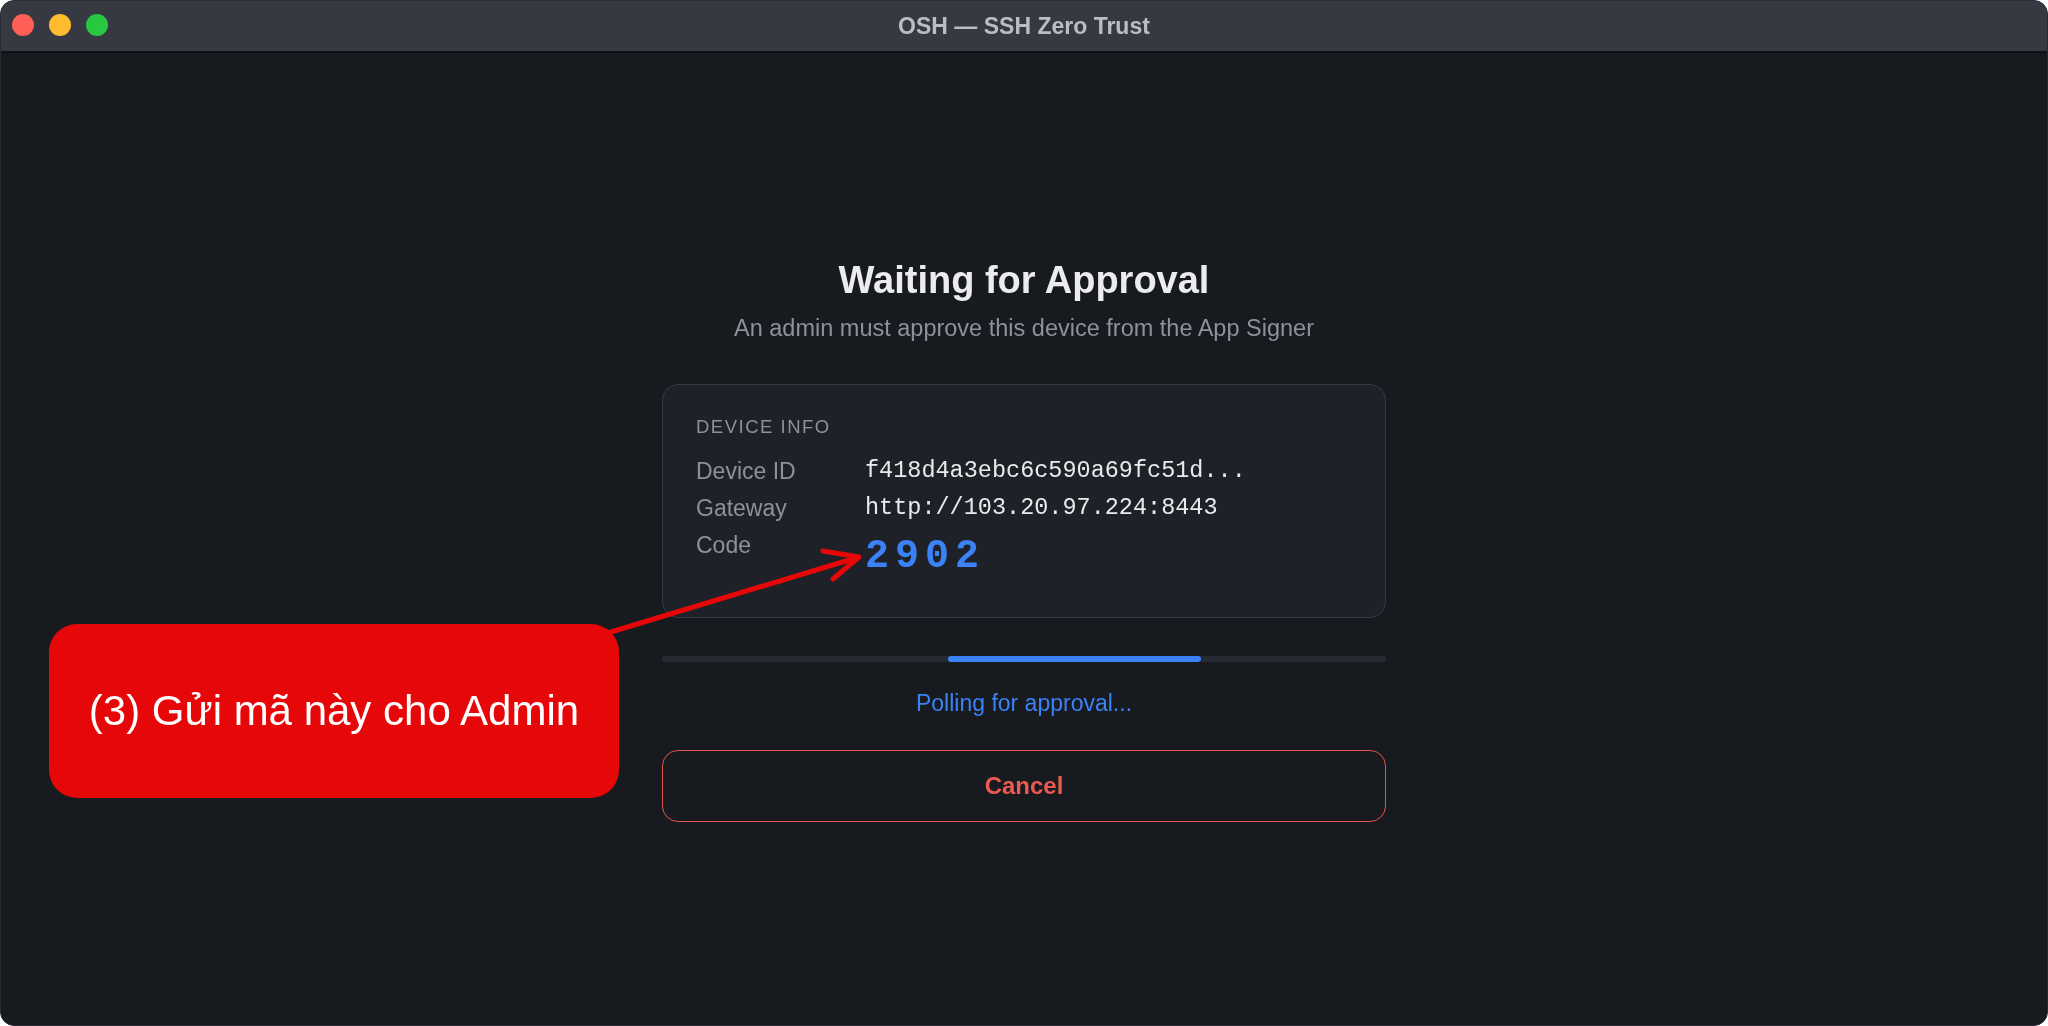  Describe the element at coordinates (925, 557) in the screenshot. I see `approval-code: 2902` at that location.